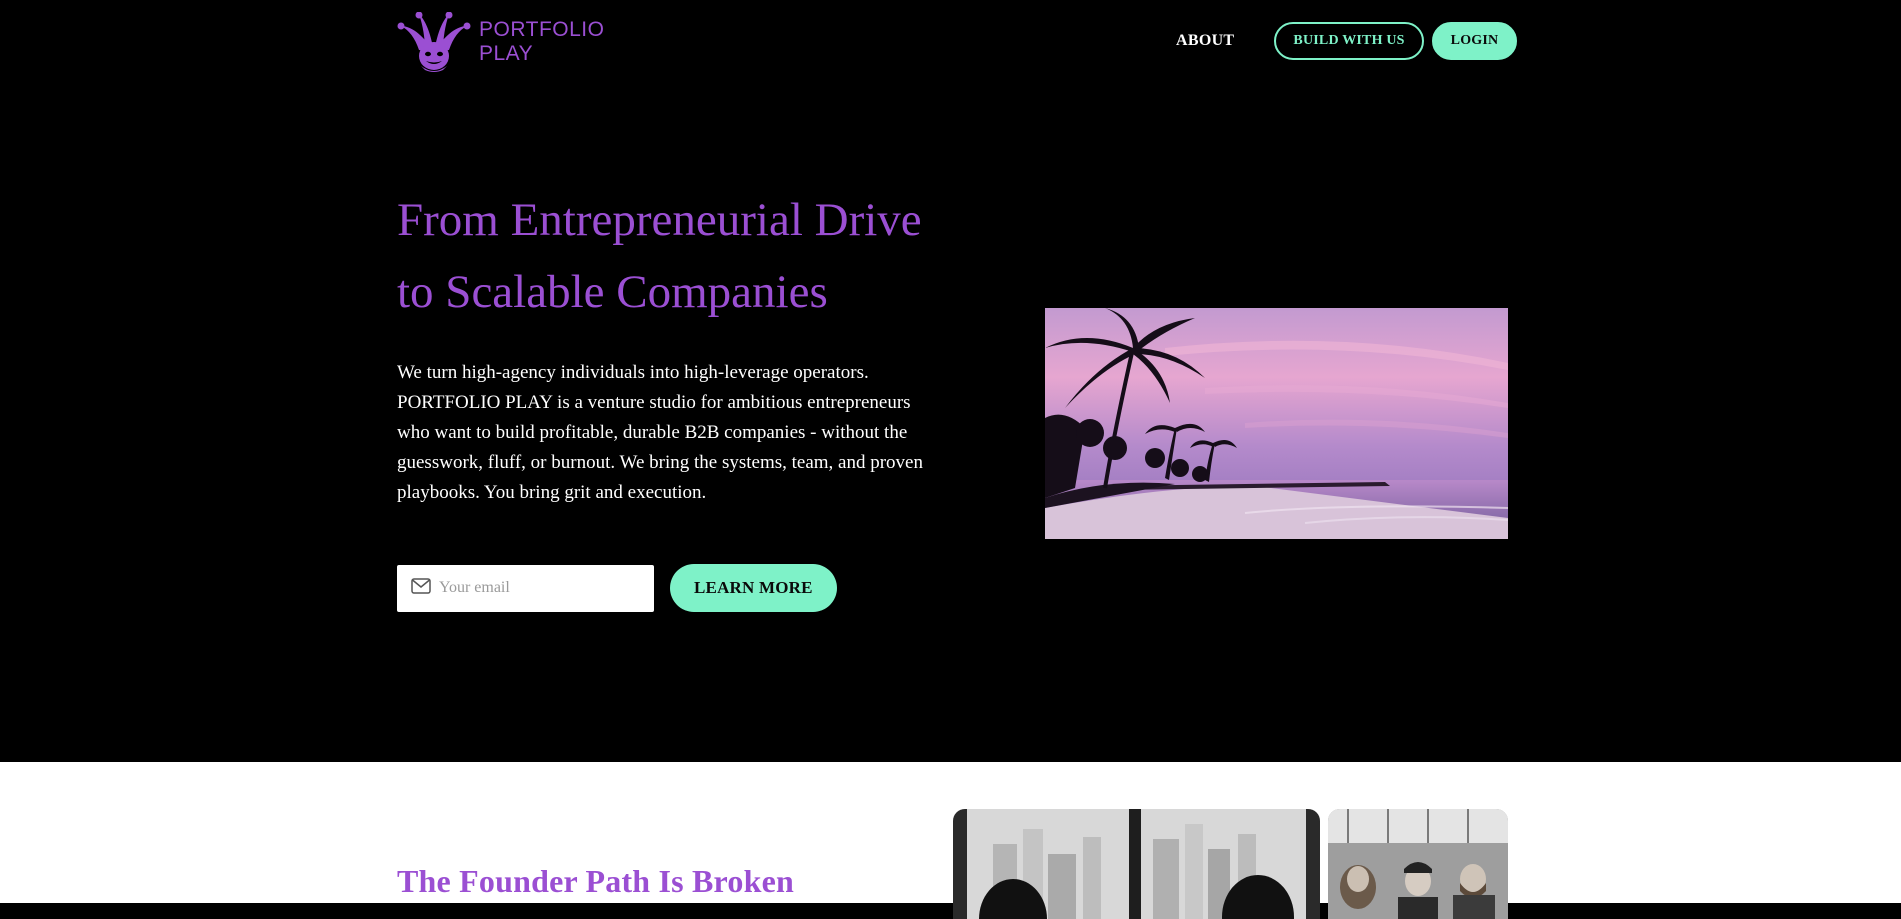 The height and width of the screenshot is (919, 1901). I want to click on jester-hat-icon, so click(434, 42).